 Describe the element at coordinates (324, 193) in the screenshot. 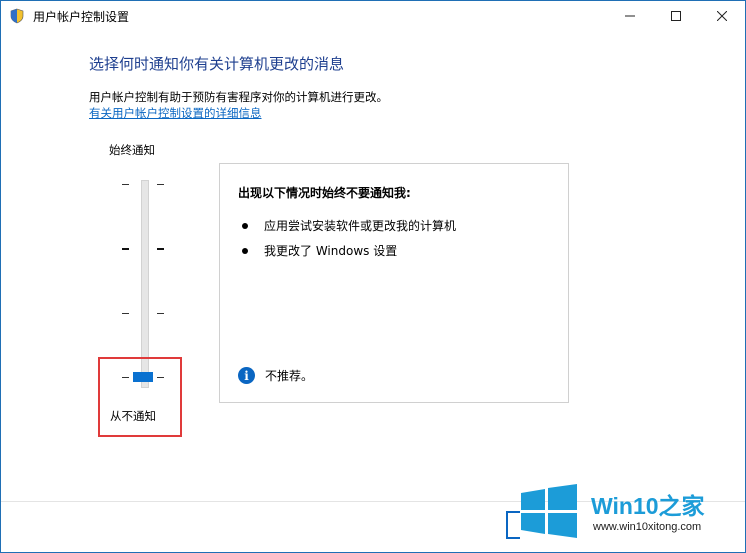

I see `panel-title: 出现以下情况时始终不要通知我:` at that location.